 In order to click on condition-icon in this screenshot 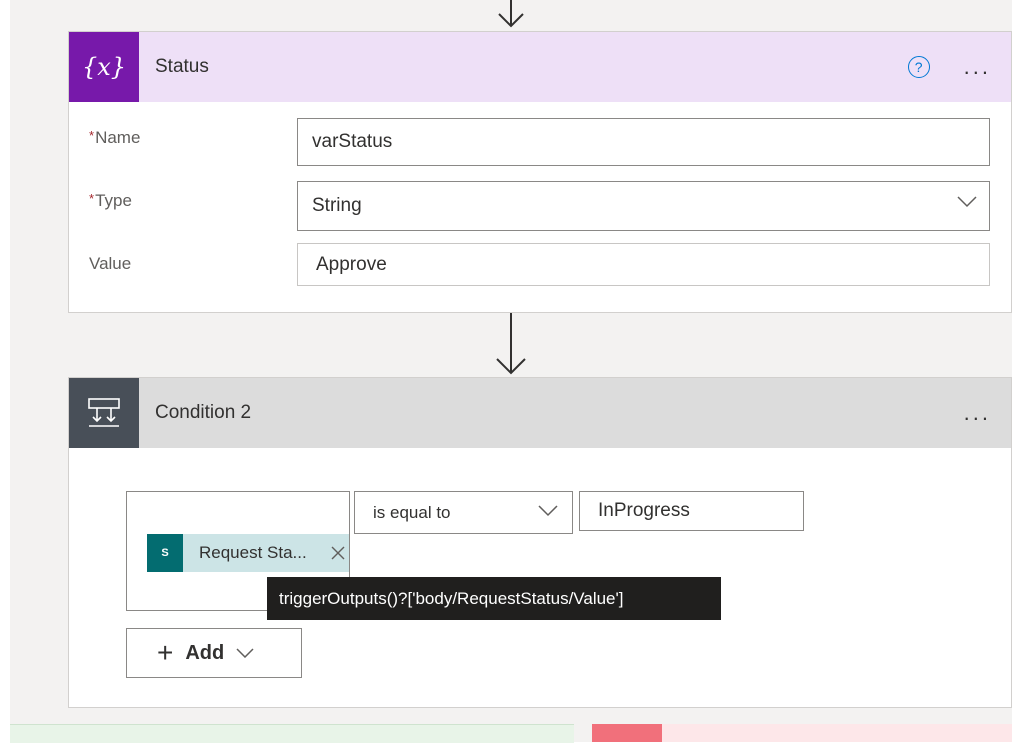, I will do `click(104, 413)`.